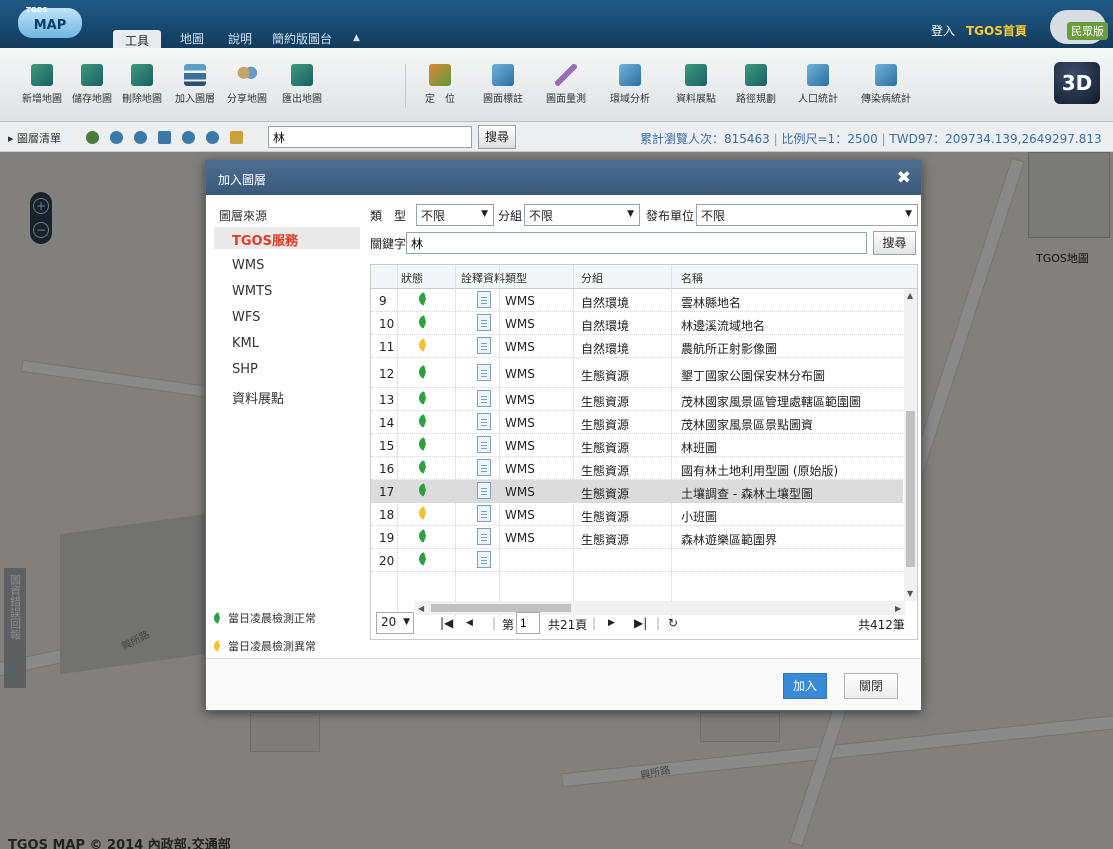 The width and height of the screenshot is (1113, 849). I want to click on vertical-scrollbar: ▲ ▼, so click(910, 445).